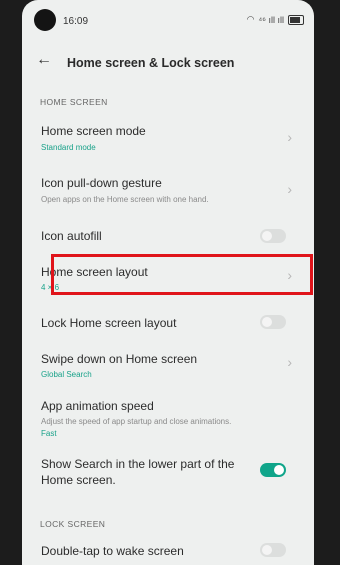 The width and height of the screenshot is (340, 565). Describe the element at coordinates (74, 102) in the screenshot. I see `section-home-screen: HOME SCREEN` at that location.